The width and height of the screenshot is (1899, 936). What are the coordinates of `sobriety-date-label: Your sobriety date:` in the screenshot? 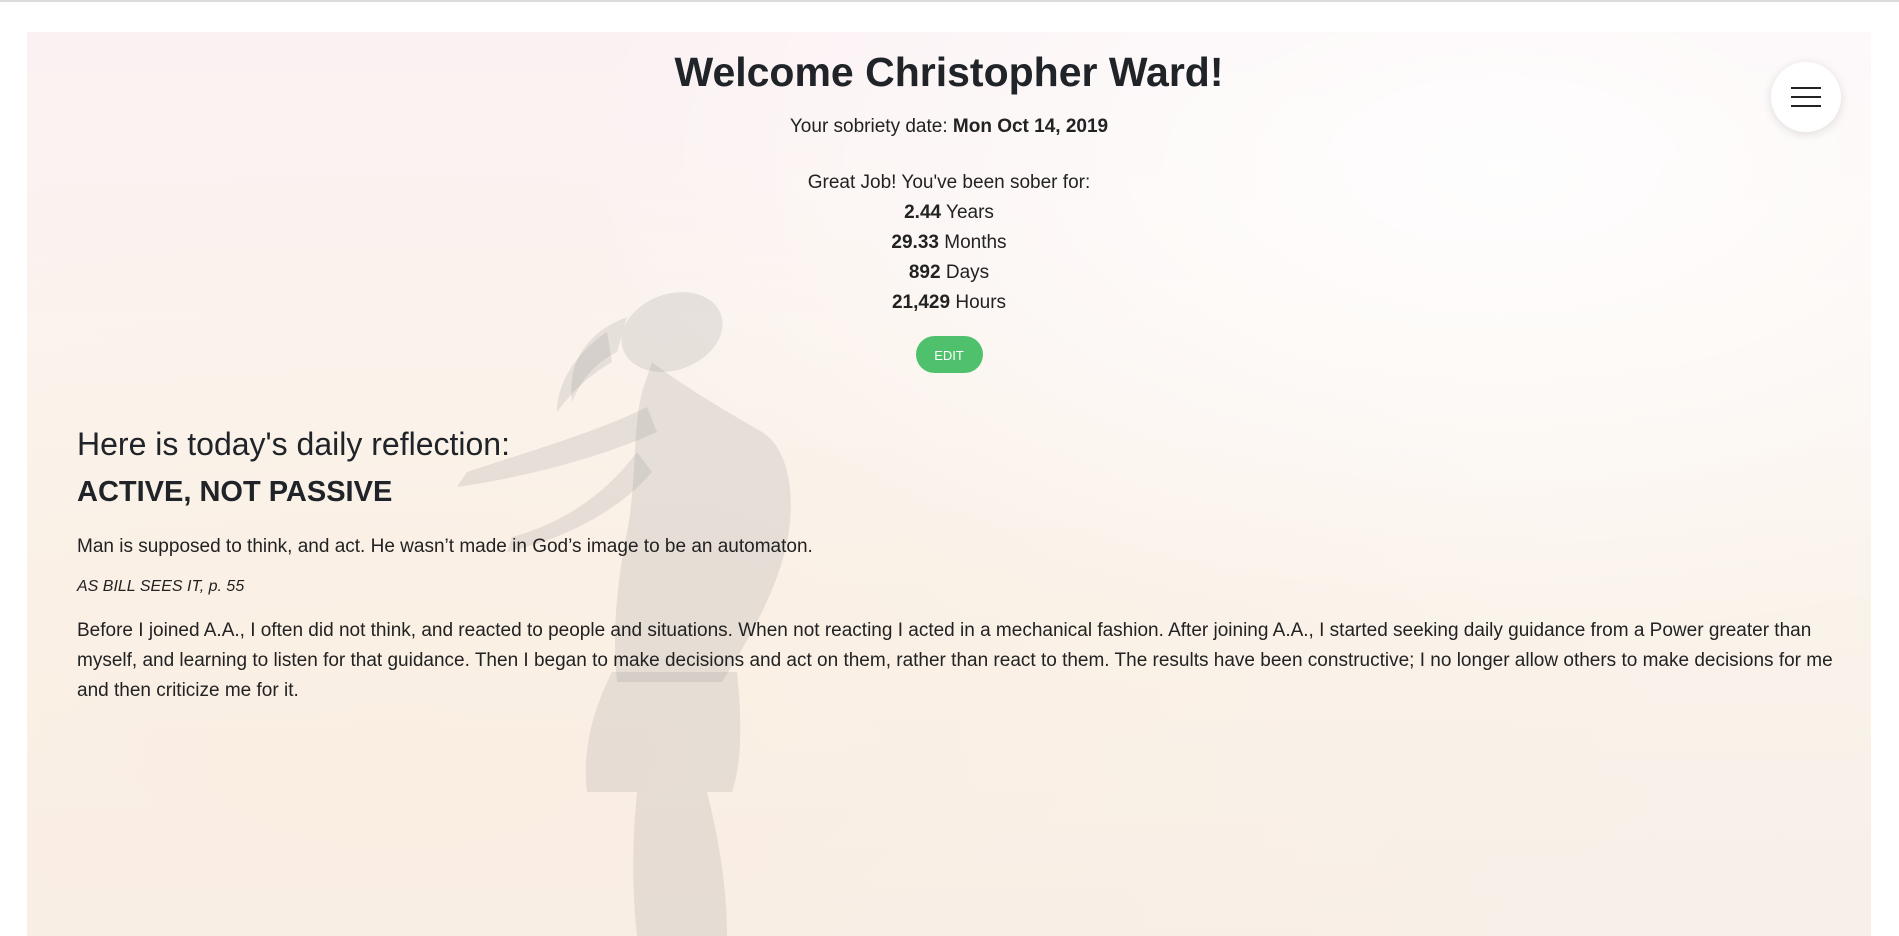 It's located at (868, 126).